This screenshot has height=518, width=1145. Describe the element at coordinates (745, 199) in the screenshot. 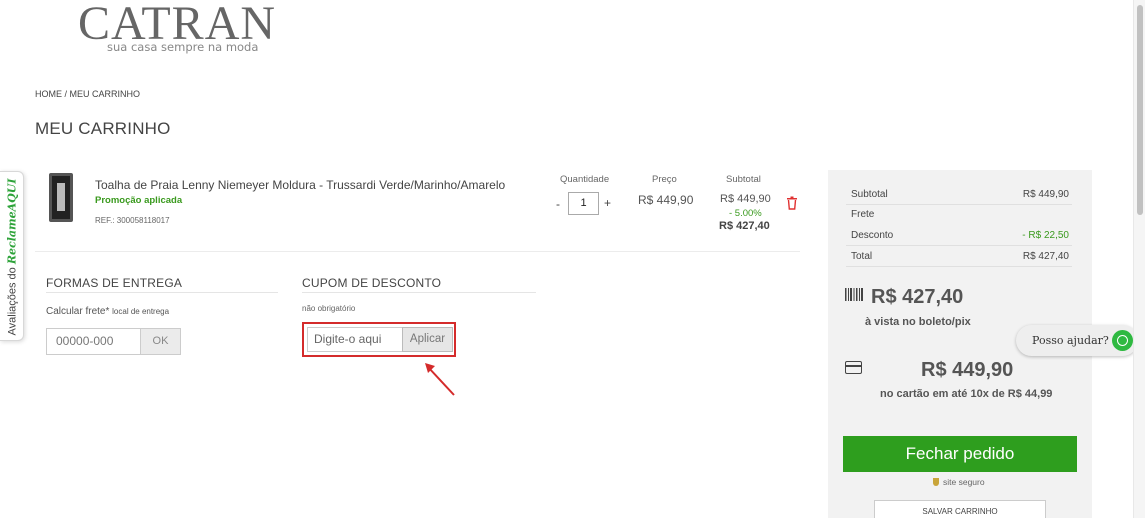

I see `subtotal-original: R$ 449,90` at that location.